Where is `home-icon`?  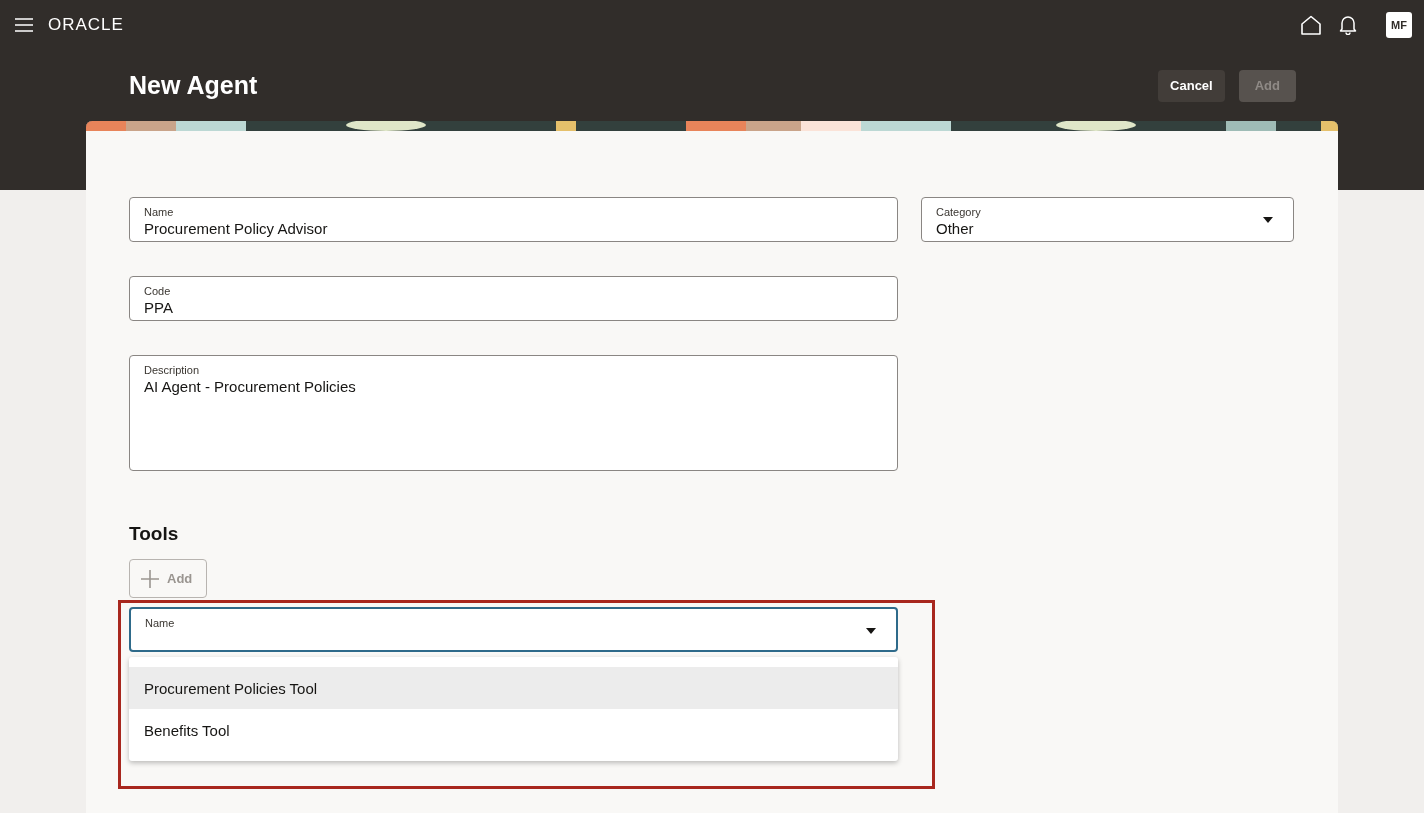
home-icon is located at coordinates (1311, 25).